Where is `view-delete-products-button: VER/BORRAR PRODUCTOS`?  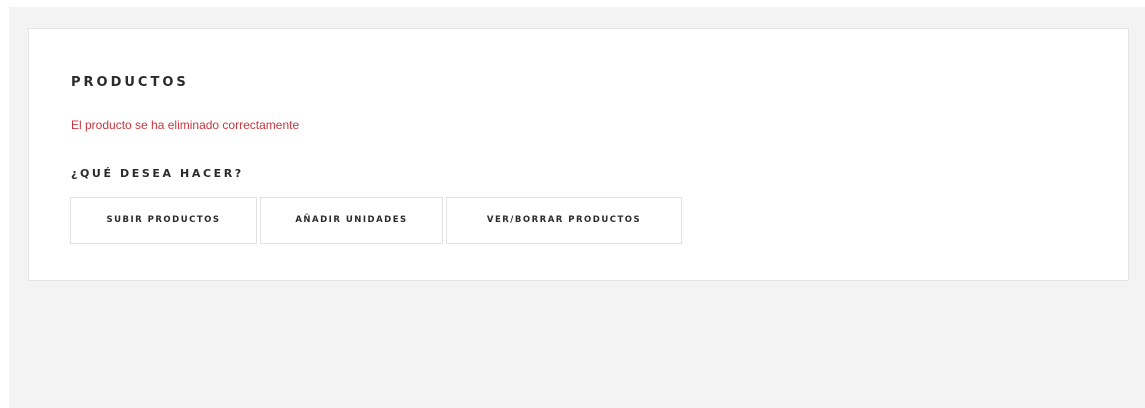
view-delete-products-button: VER/BORRAR PRODUCTOS is located at coordinates (564, 220).